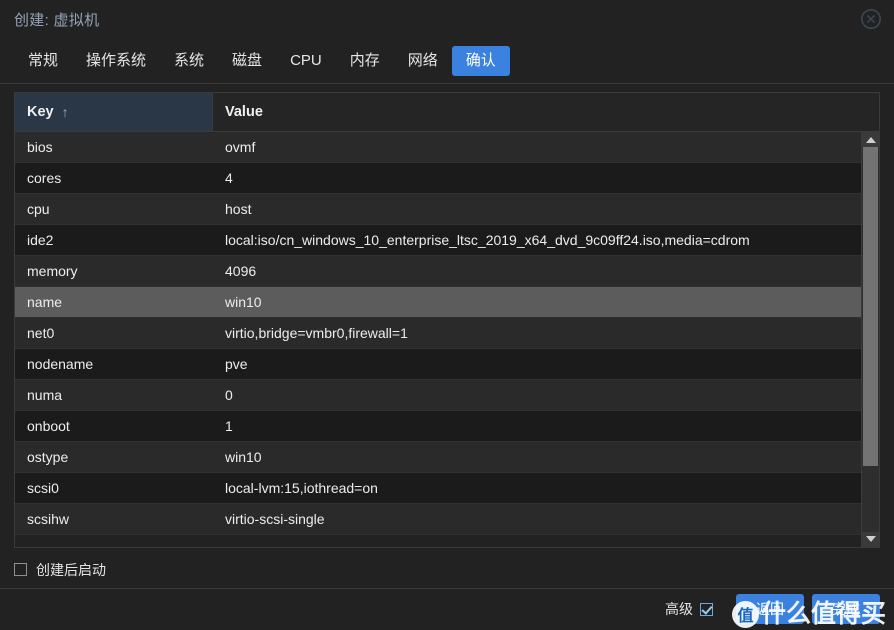 The image size is (894, 630). I want to click on cell-key: nodename, so click(60, 364).